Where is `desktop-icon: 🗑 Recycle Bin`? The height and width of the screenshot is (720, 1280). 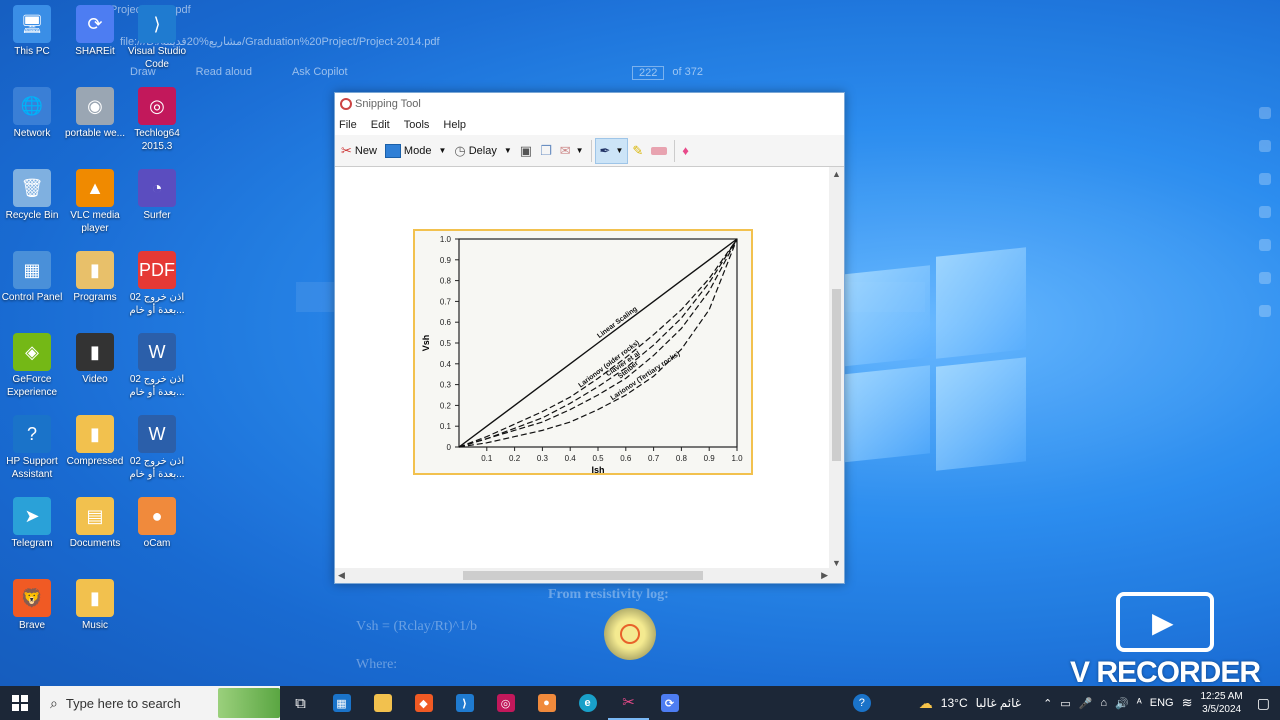
desktop-icon: 🗑 Recycle Bin is located at coordinates (32, 195).